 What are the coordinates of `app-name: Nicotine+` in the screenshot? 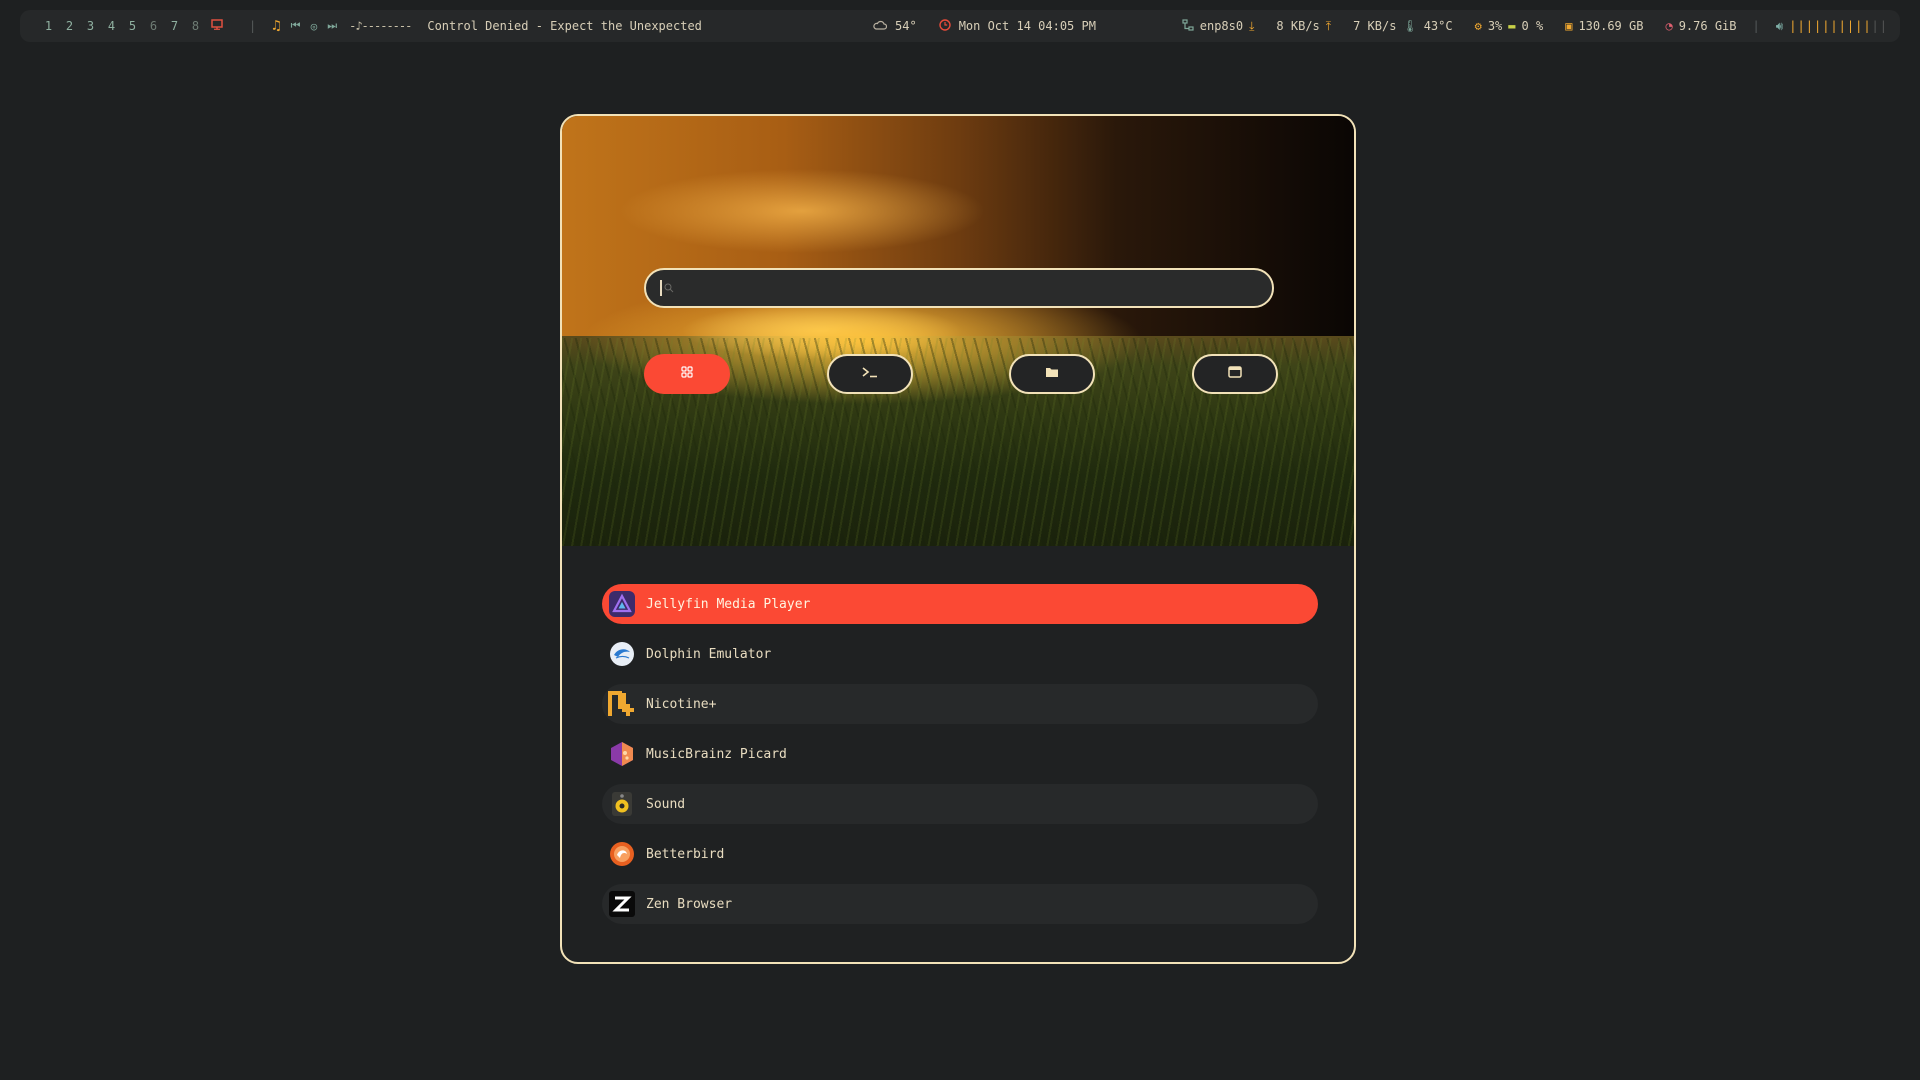 It's located at (681, 704).